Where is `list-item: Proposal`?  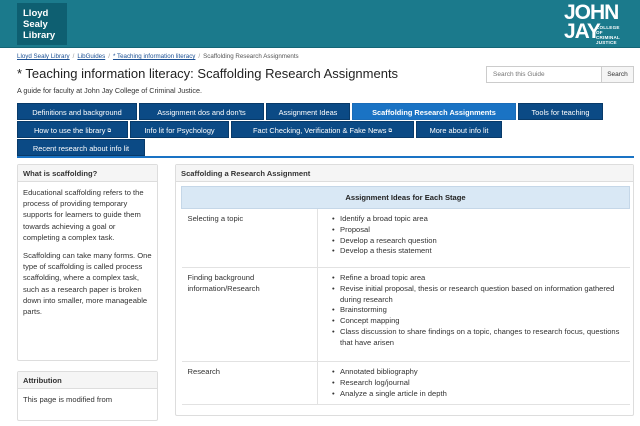 list-item: Proposal is located at coordinates (478, 230).